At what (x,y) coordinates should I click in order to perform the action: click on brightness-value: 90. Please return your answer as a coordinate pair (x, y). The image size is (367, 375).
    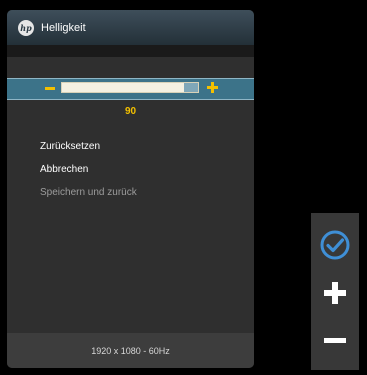
    Looking at the image, I should click on (130, 111).